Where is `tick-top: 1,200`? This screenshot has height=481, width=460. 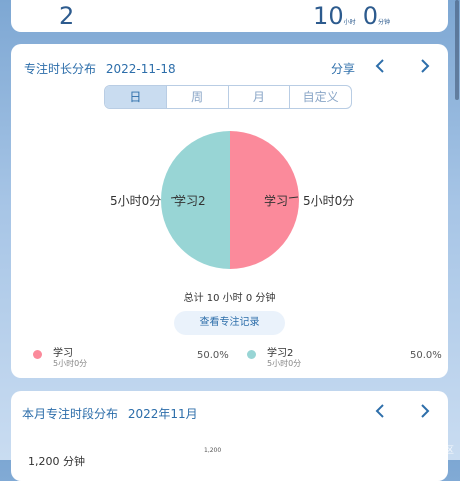
tick-top: 1,200 is located at coordinates (213, 450).